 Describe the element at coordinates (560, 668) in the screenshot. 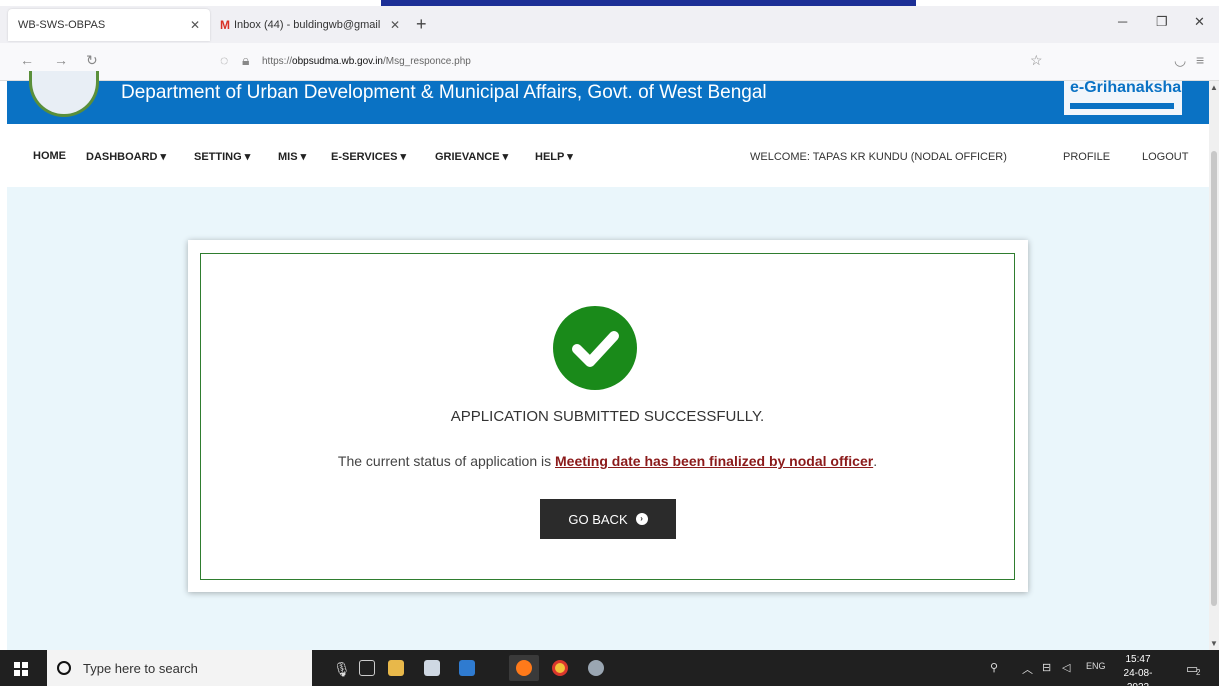

I see `chrome-icon` at that location.